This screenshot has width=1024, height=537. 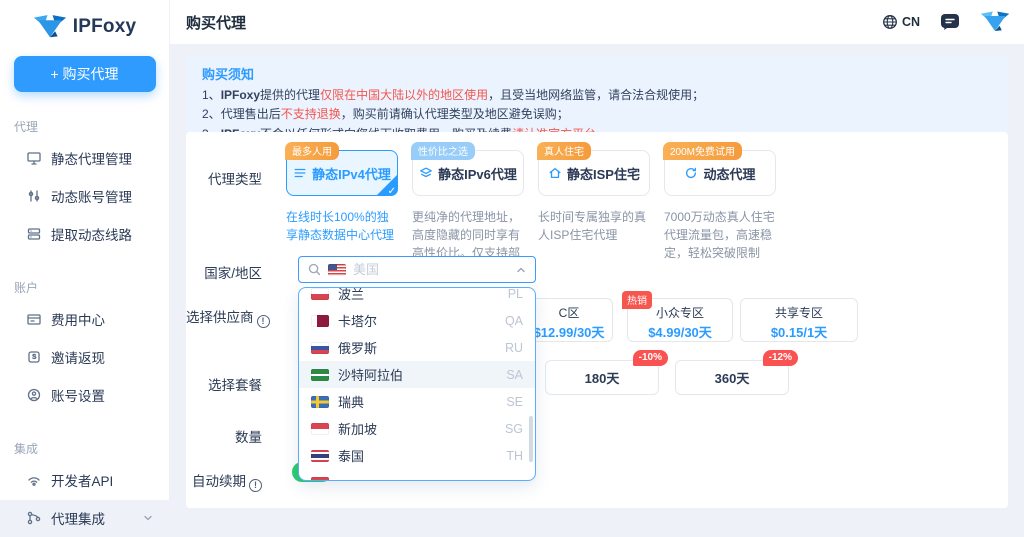 I want to click on sliders-icon, so click(x=34, y=196).